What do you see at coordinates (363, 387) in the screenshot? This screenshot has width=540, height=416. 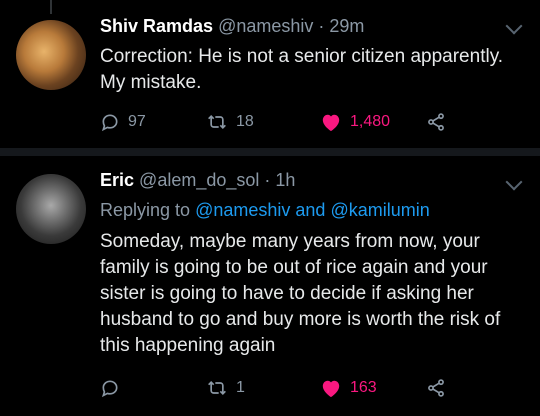 I see `like-count: 163` at bounding box center [363, 387].